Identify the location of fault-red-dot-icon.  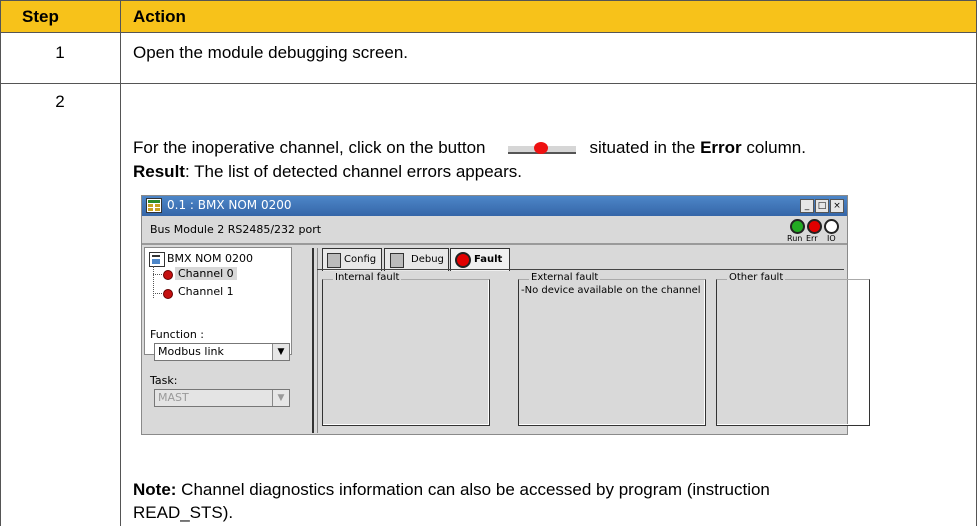
(463, 260).